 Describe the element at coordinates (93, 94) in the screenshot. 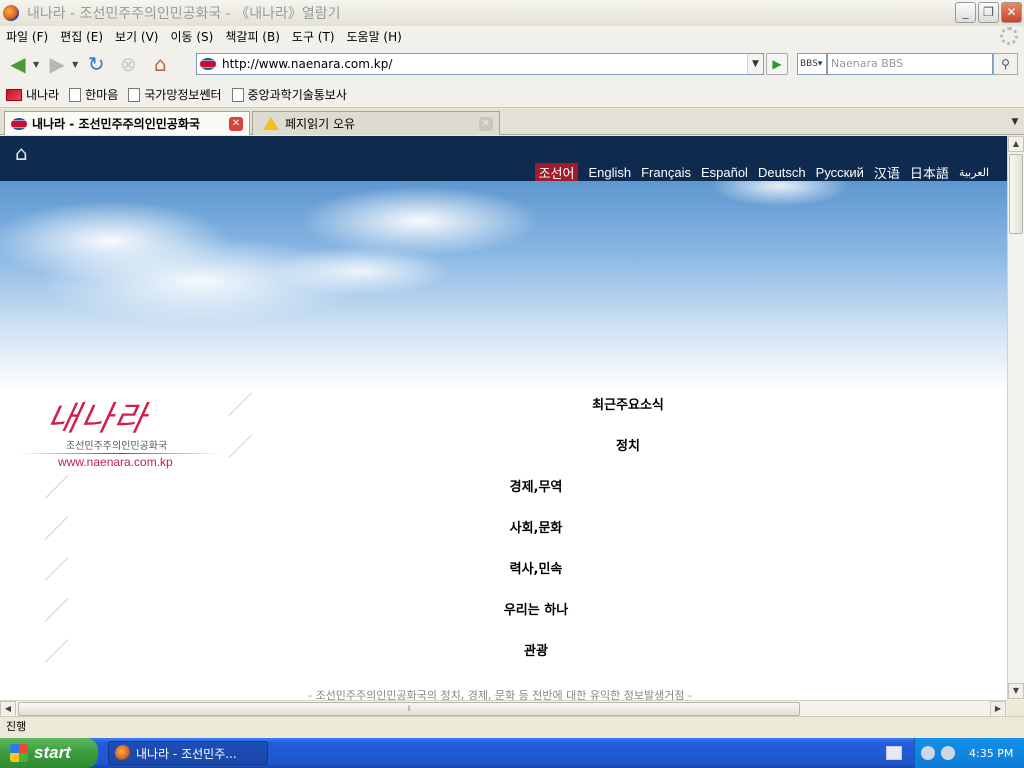

I see `bookmark-hanmaum: 한마음` at that location.